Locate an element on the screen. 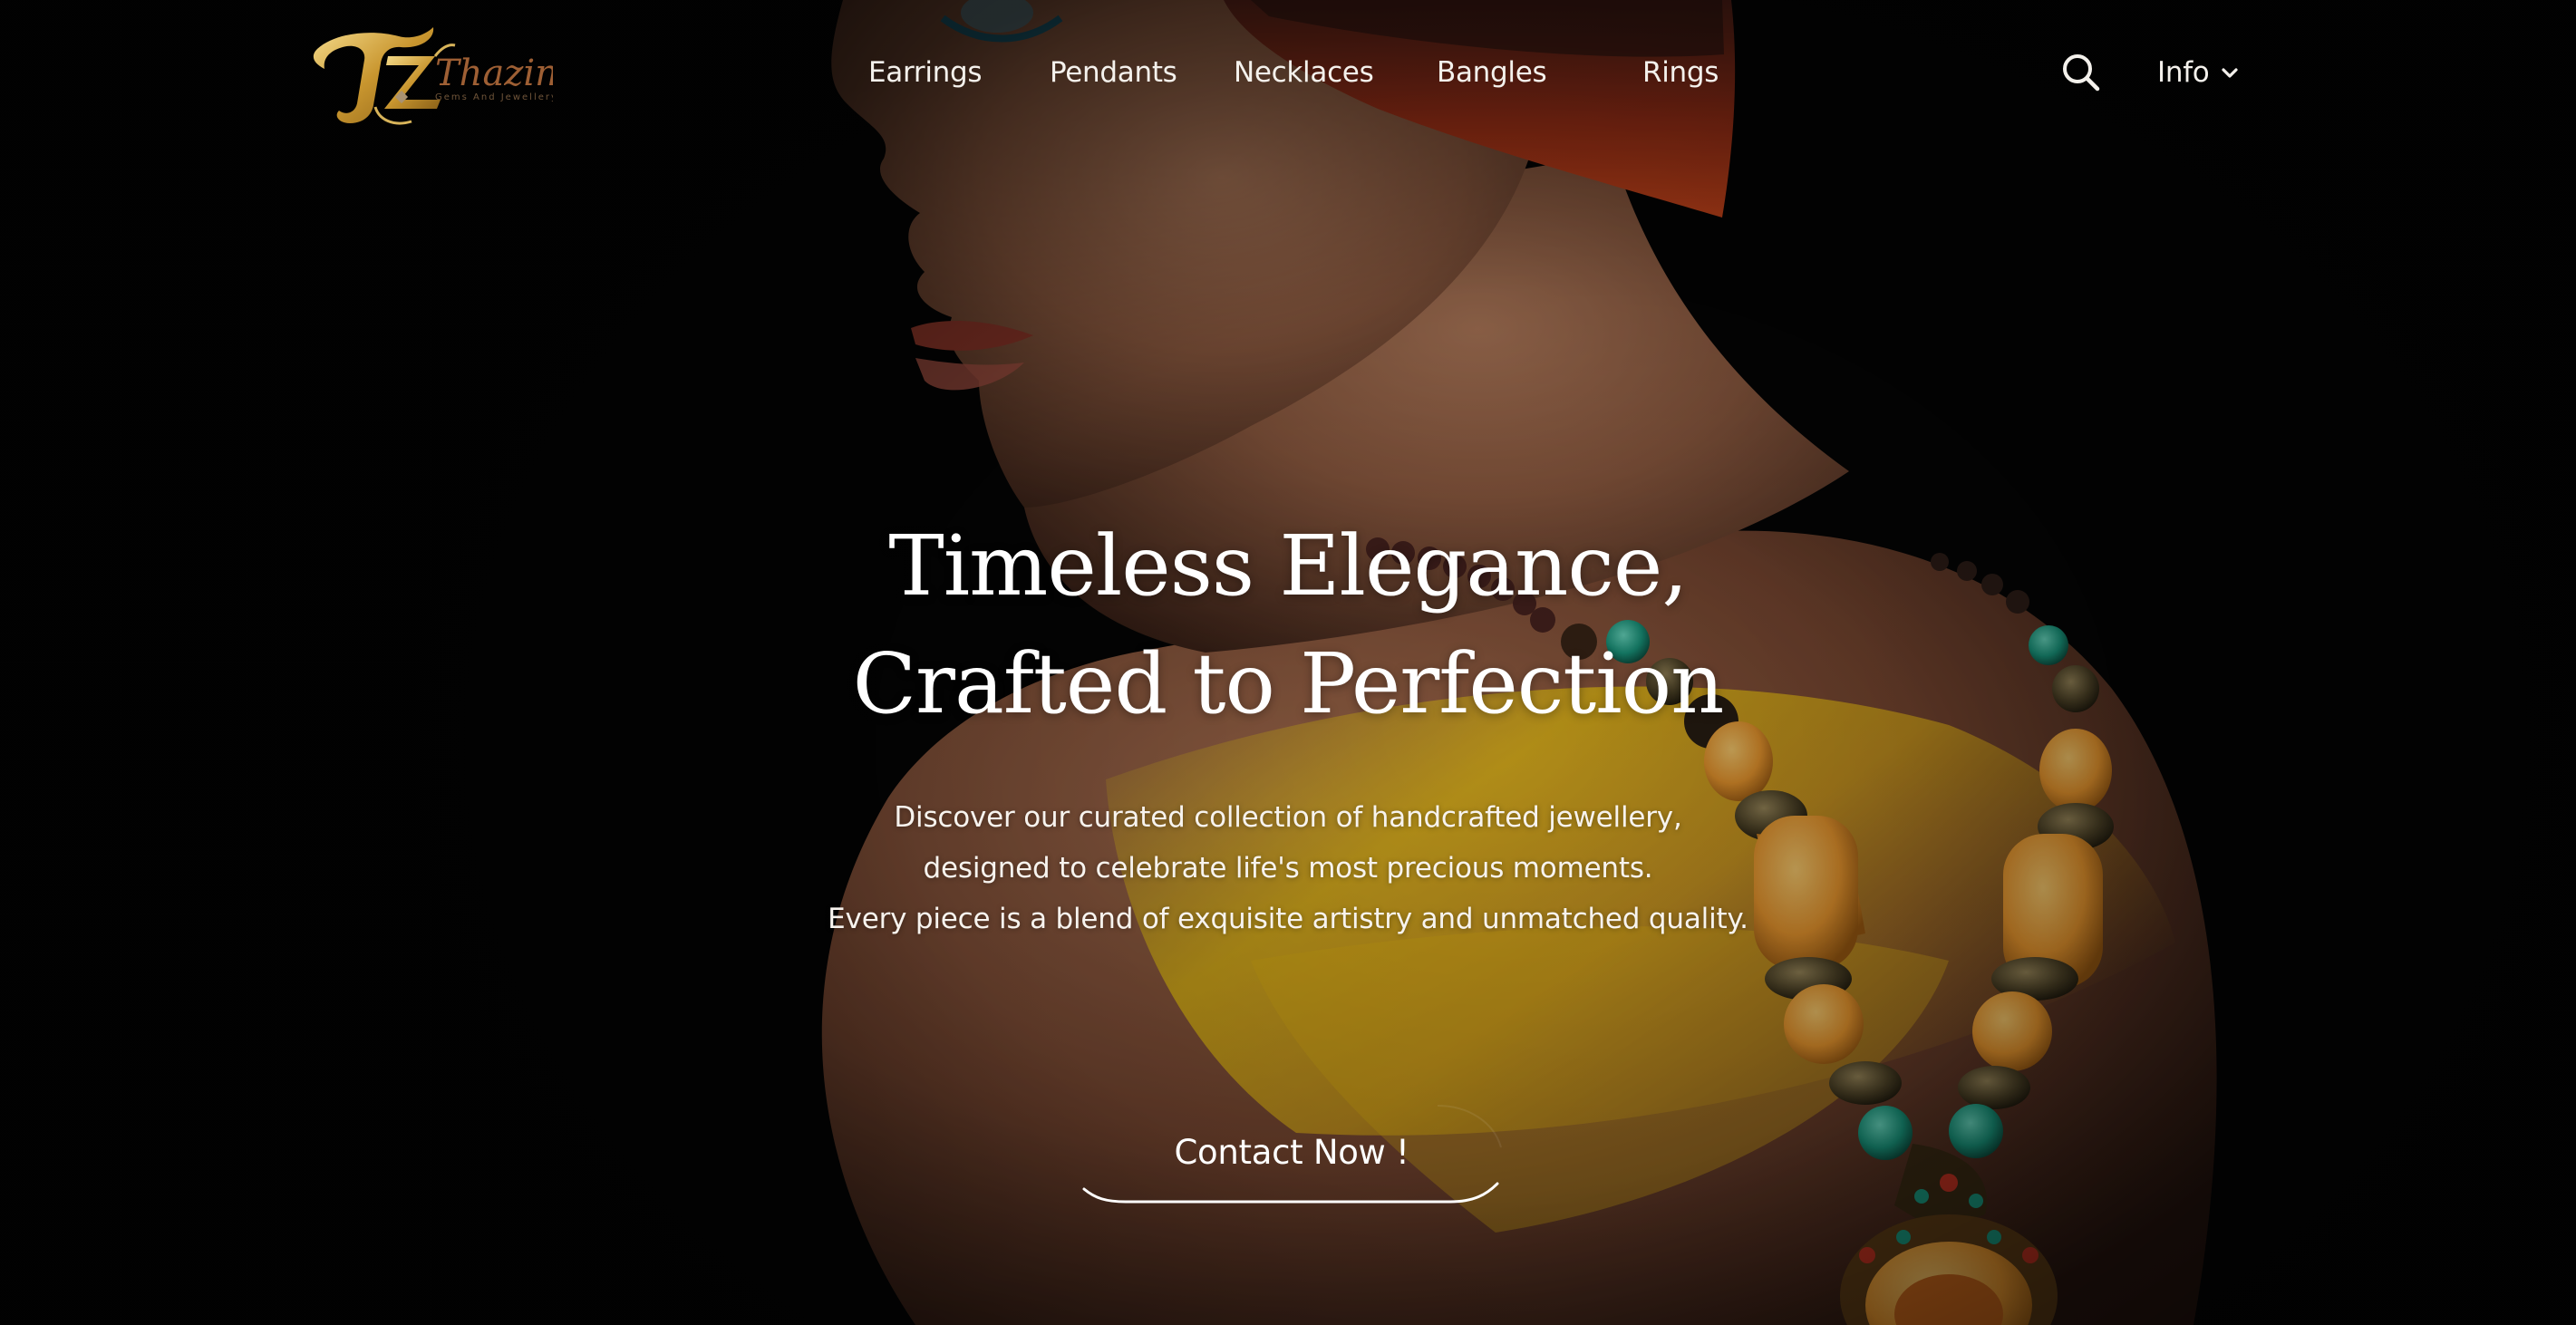 This screenshot has width=2576, height=1325. chevron-down-icon is located at coordinates (2230, 73).